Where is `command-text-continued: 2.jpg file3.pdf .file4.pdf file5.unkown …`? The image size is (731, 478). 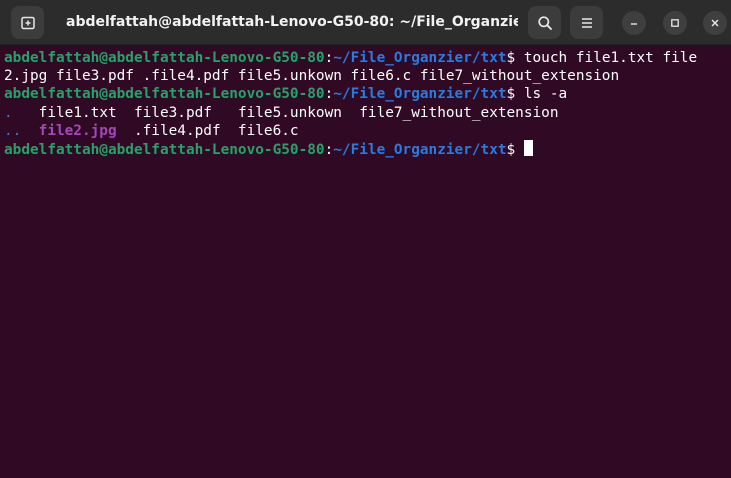
command-text-continued: 2.jpg file3.pdf .file4.pdf file5.unkown … is located at coordinates (312, 76).